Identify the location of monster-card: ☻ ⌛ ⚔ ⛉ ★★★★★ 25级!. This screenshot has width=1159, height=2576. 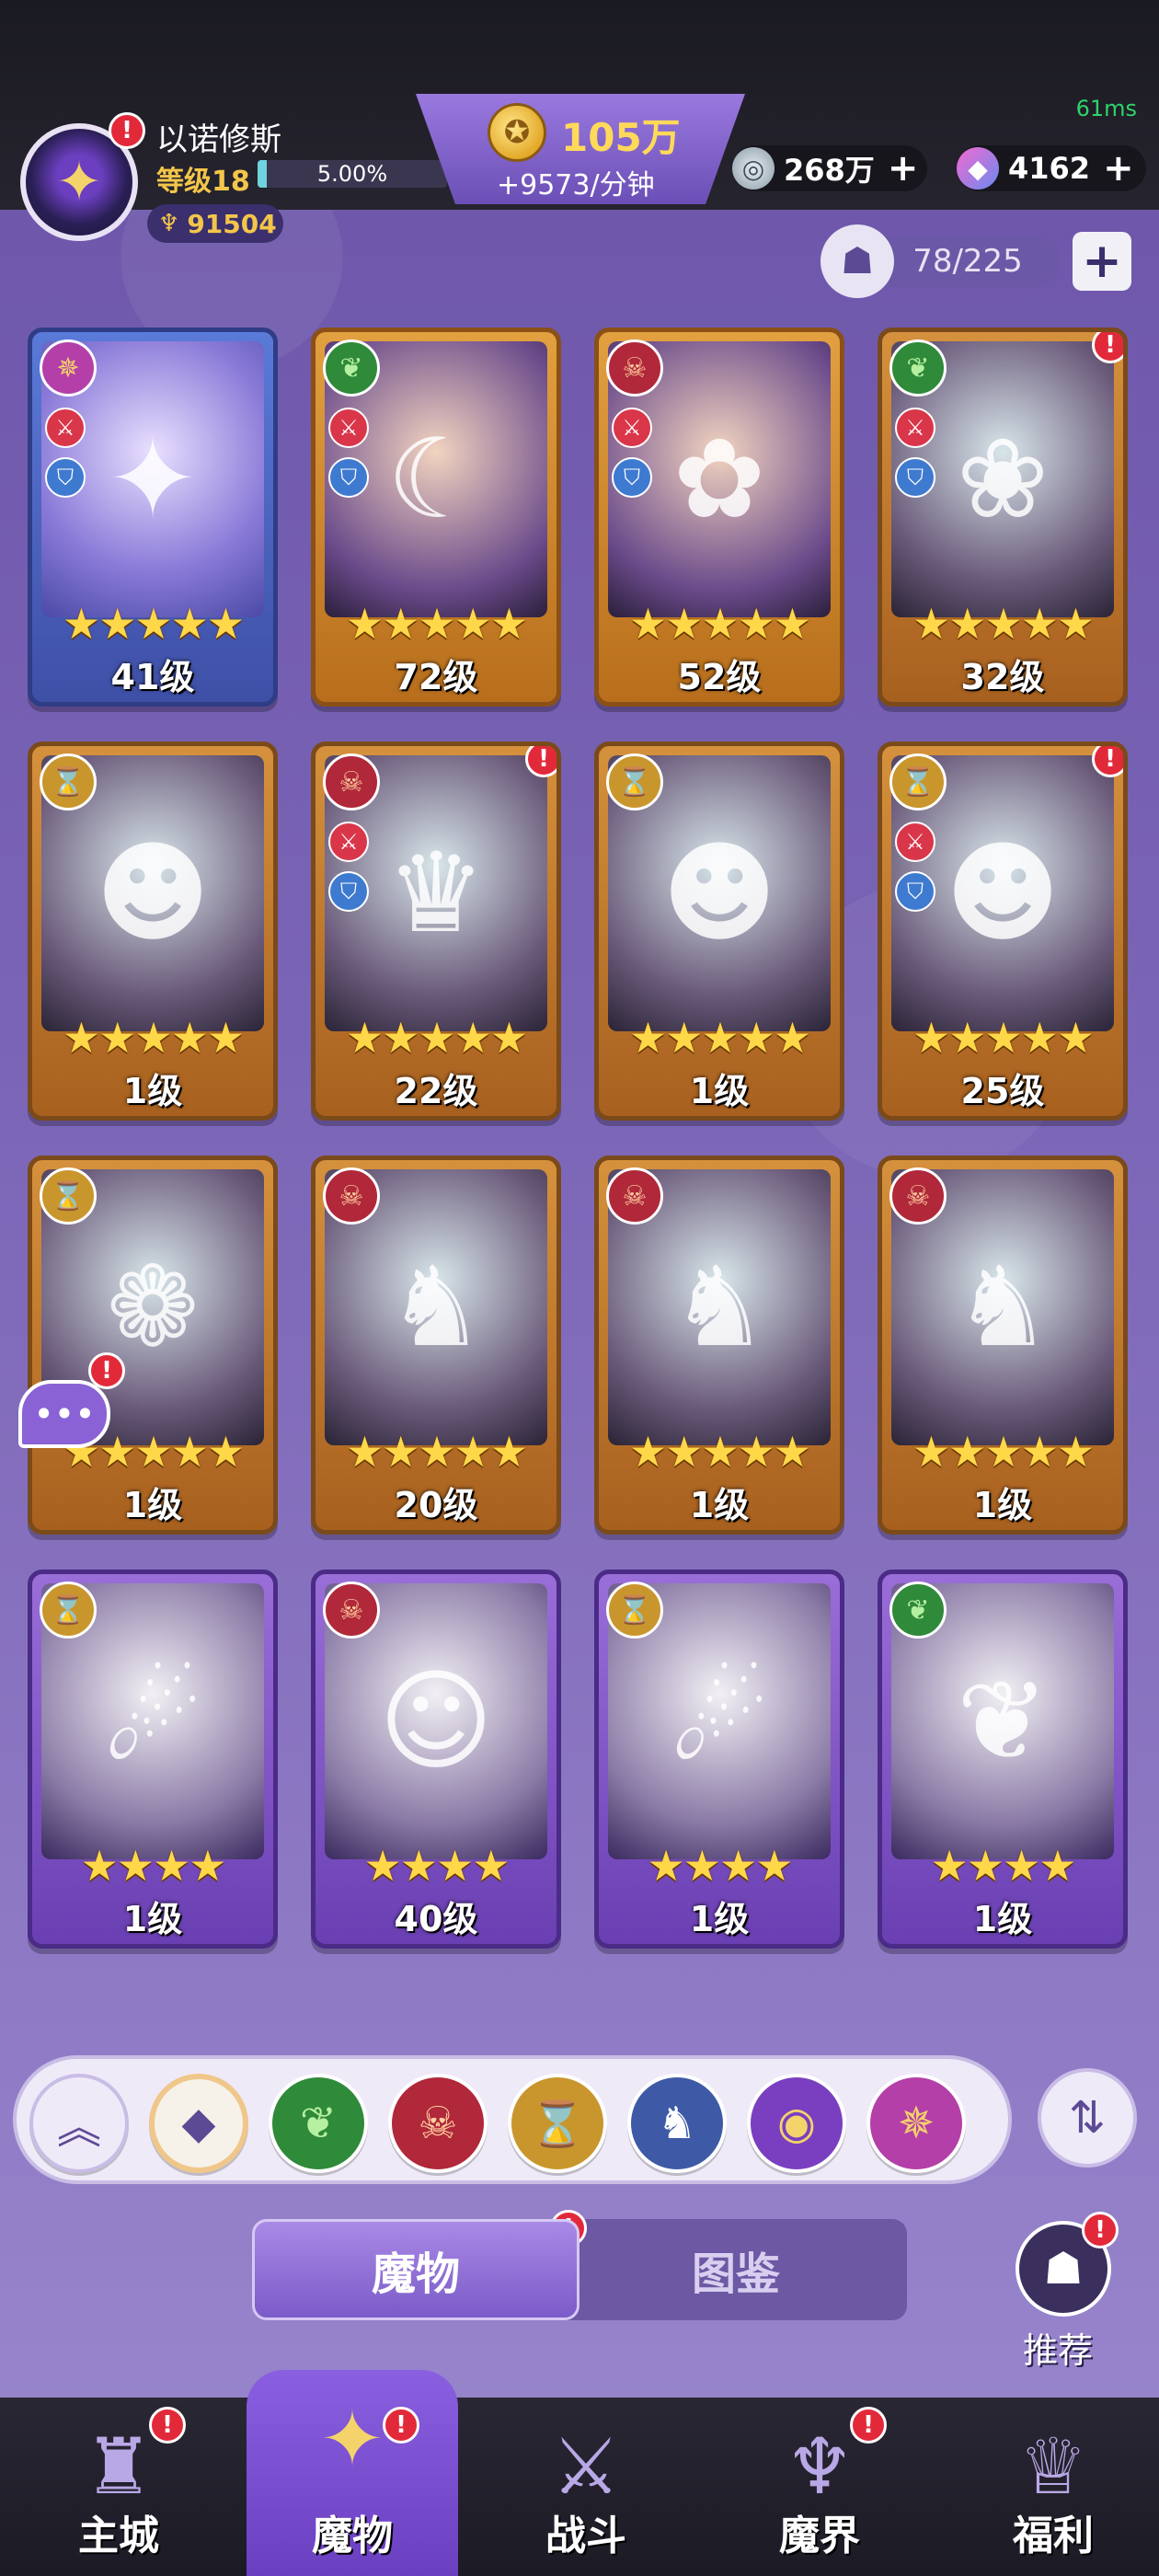
(1003, 931).